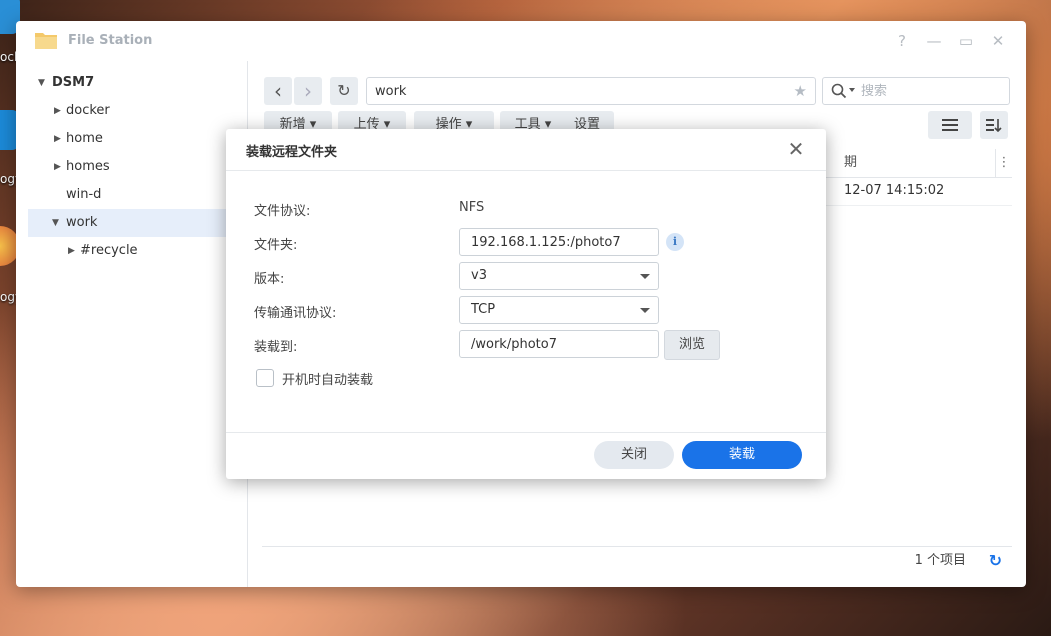 The height and width of the screenshot is (636, 1051). What do you see at coordinates (327, 378) in the screenshot?
I see `auto-mount-label: 开机时自动装载` at bounding box center [327, 378].